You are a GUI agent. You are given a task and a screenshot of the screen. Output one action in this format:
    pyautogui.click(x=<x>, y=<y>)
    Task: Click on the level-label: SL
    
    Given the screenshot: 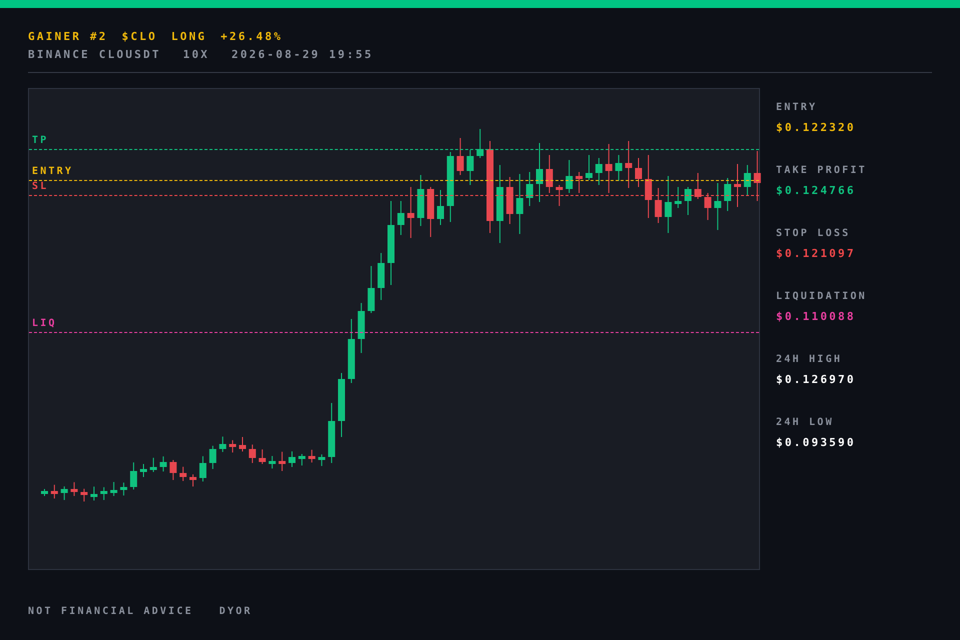 What is the action you would take?
    pyautogui.click(x=40, y=187)
    